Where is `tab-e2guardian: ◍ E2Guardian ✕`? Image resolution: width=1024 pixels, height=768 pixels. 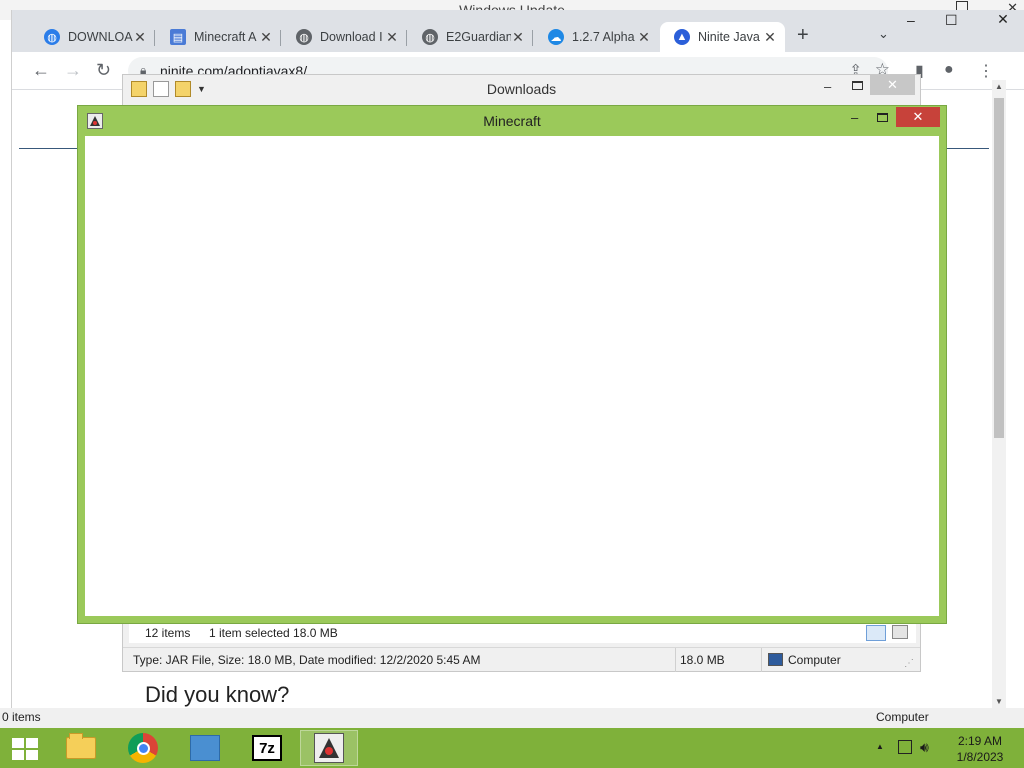 tab-e2guardian: ◍ E2Guardian ✕ is located at coordinates (470, 37).